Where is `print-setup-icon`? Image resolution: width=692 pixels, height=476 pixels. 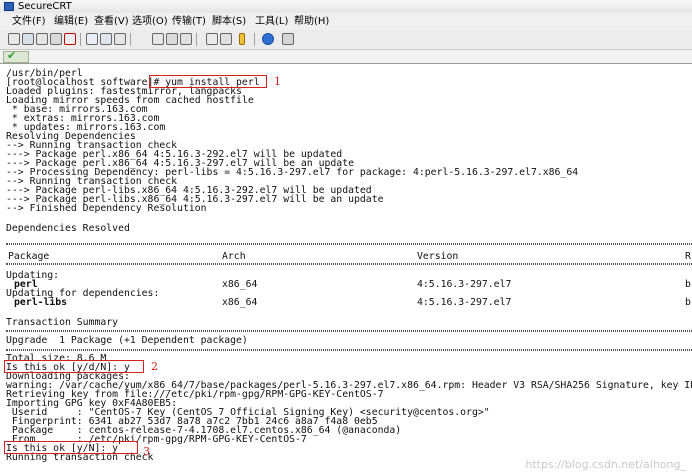 print-setup-icon is located at coordinates (172, 39).